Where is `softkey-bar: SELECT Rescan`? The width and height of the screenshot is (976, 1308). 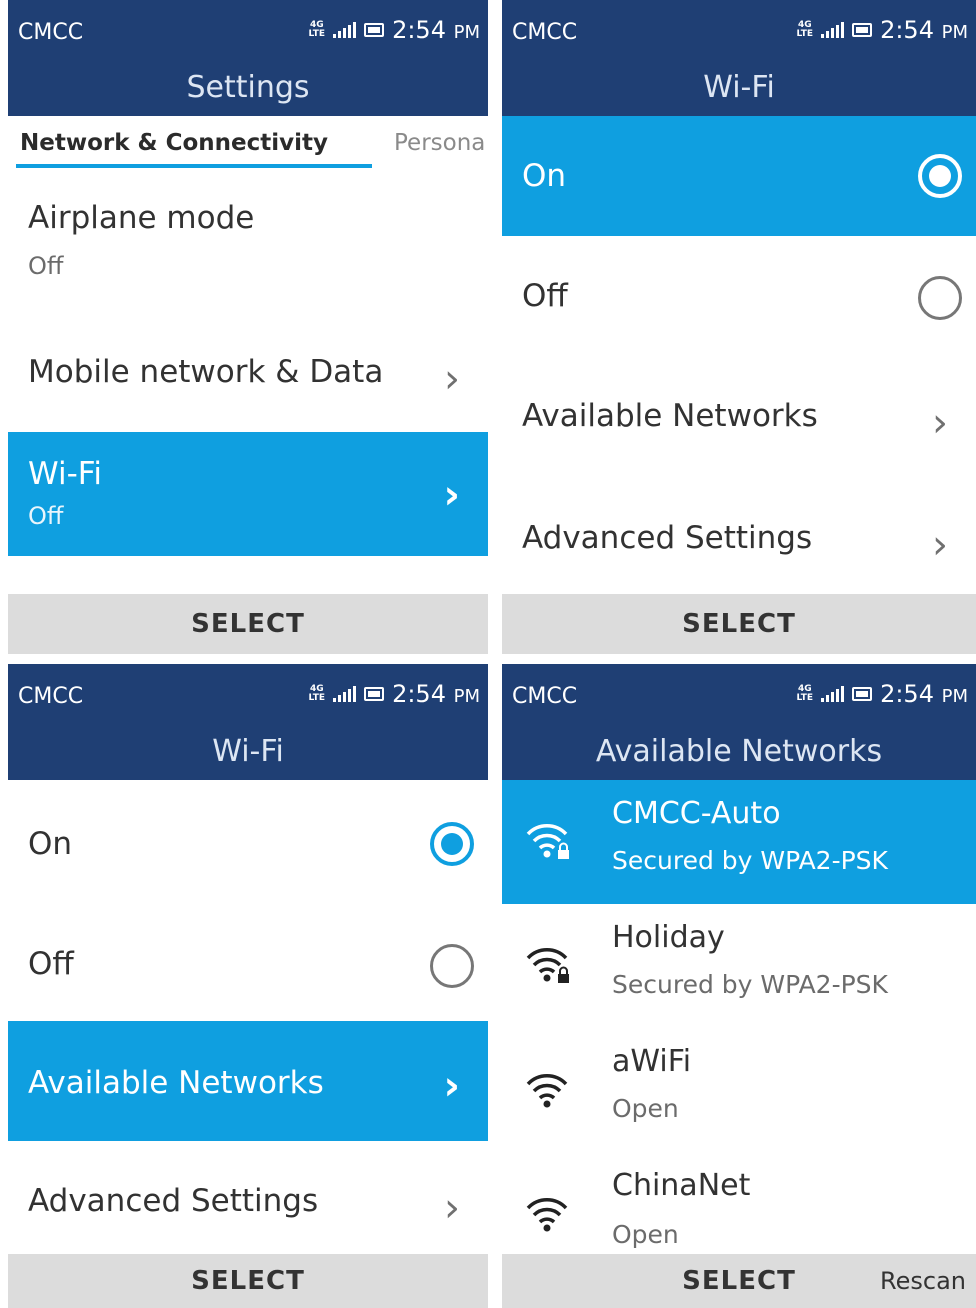
softkey-bar: SELECT Rescan is located at coordinates (739, 1281).